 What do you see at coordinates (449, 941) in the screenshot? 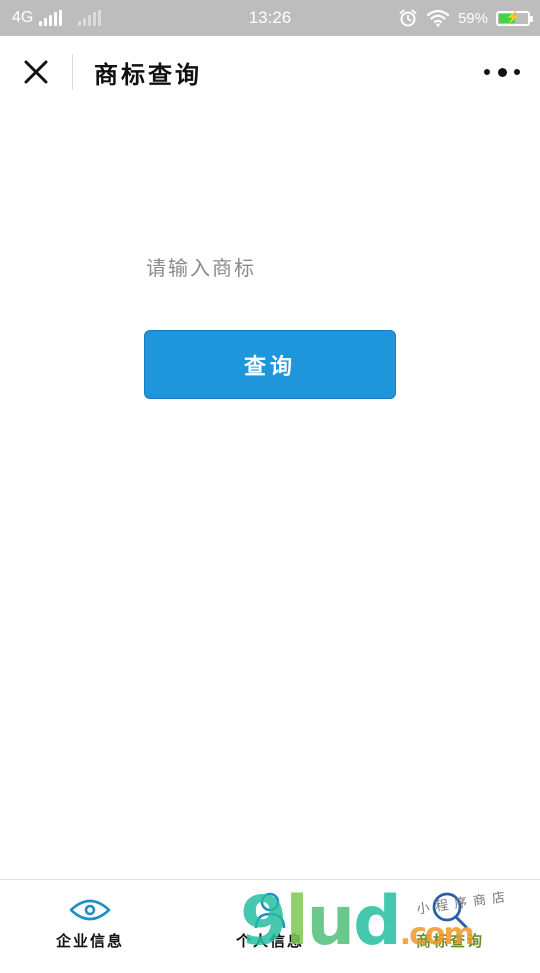
I see `tab-label: 商标查询` at bounding box center [449, 941].